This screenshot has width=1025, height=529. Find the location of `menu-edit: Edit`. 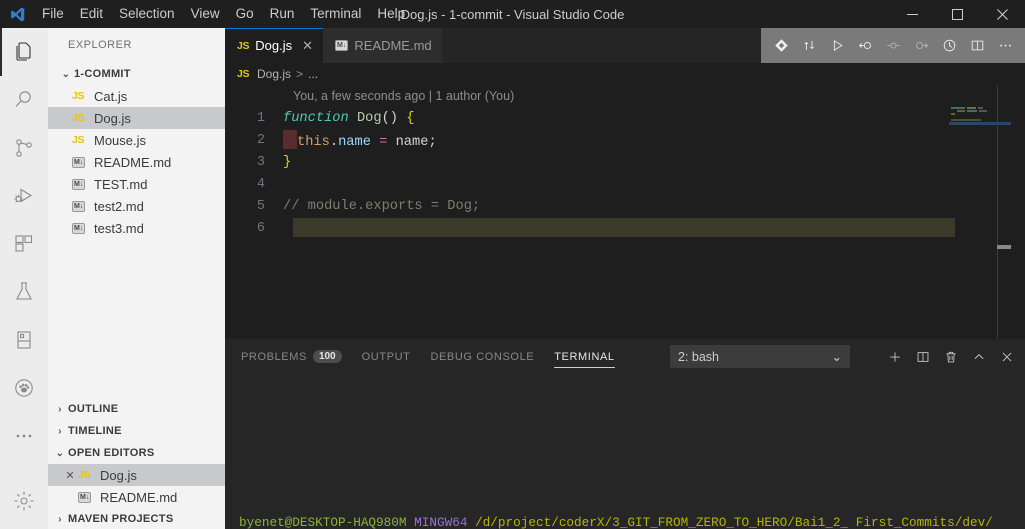

menu-edit: Edit is located at coordinates (91, 14).